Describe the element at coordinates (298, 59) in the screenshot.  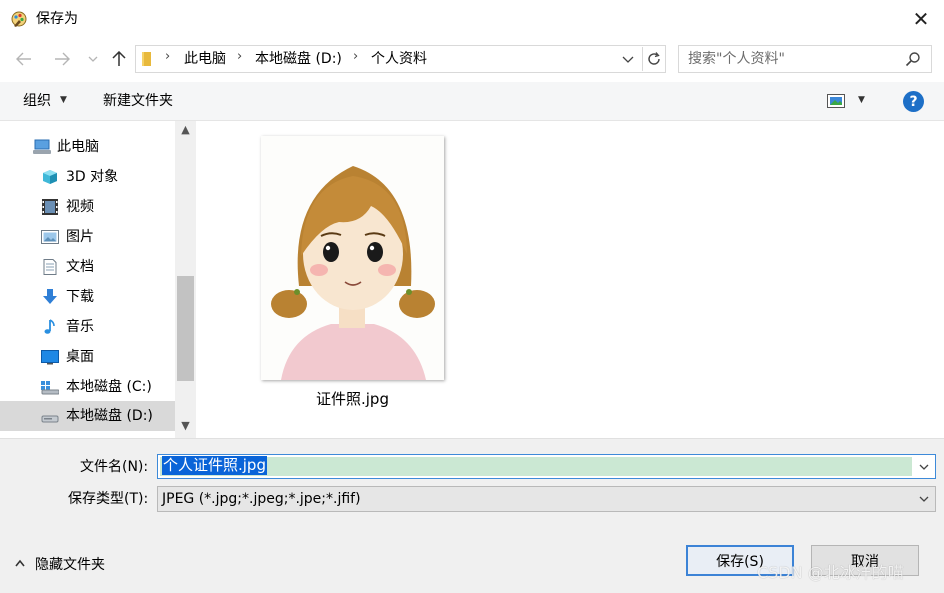
I see `breadcrumb-drive-d: 本地磁盘 (D:)` at that location.